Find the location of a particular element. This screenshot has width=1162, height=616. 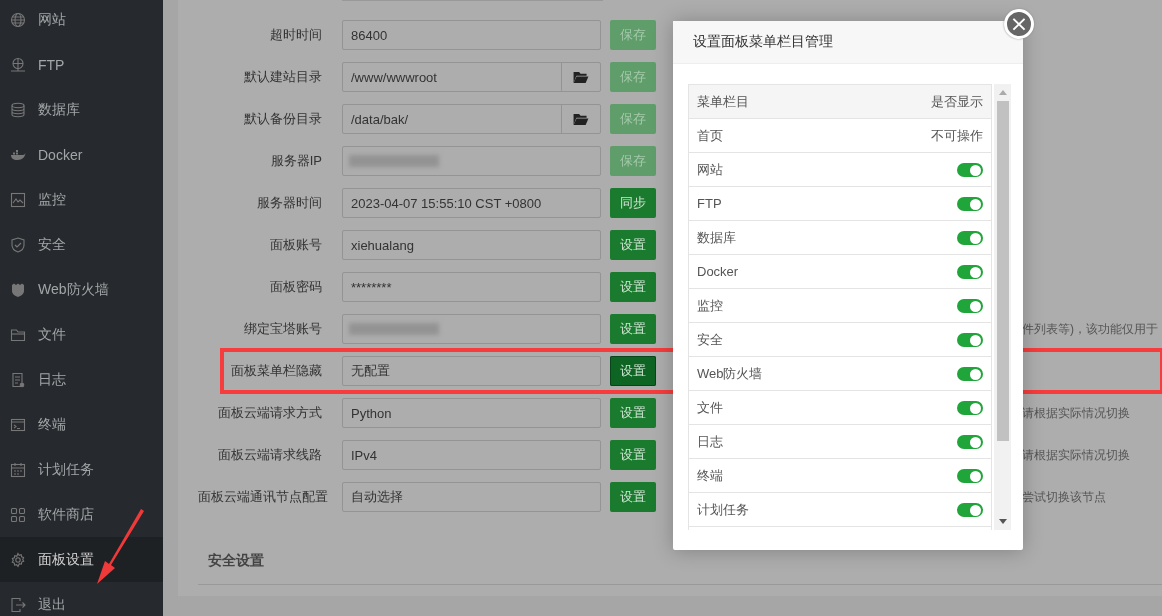

globe-icon is located at coordinates (18, 19).